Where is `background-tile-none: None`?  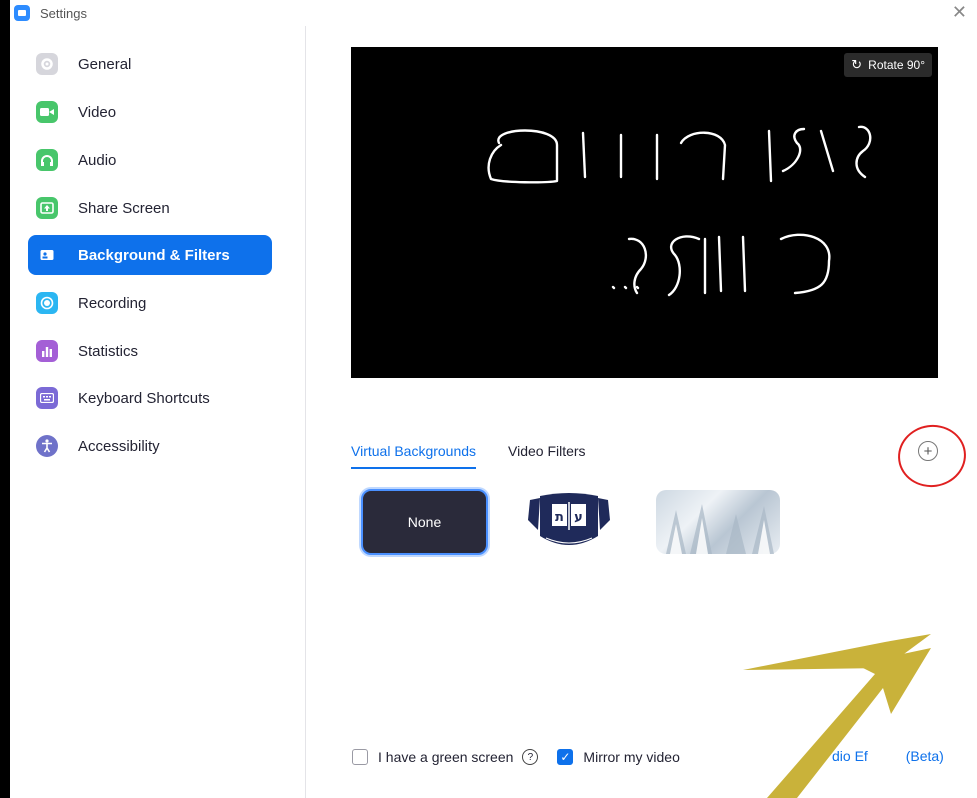 background-tile-none: None is located at coordinates (424, 522).